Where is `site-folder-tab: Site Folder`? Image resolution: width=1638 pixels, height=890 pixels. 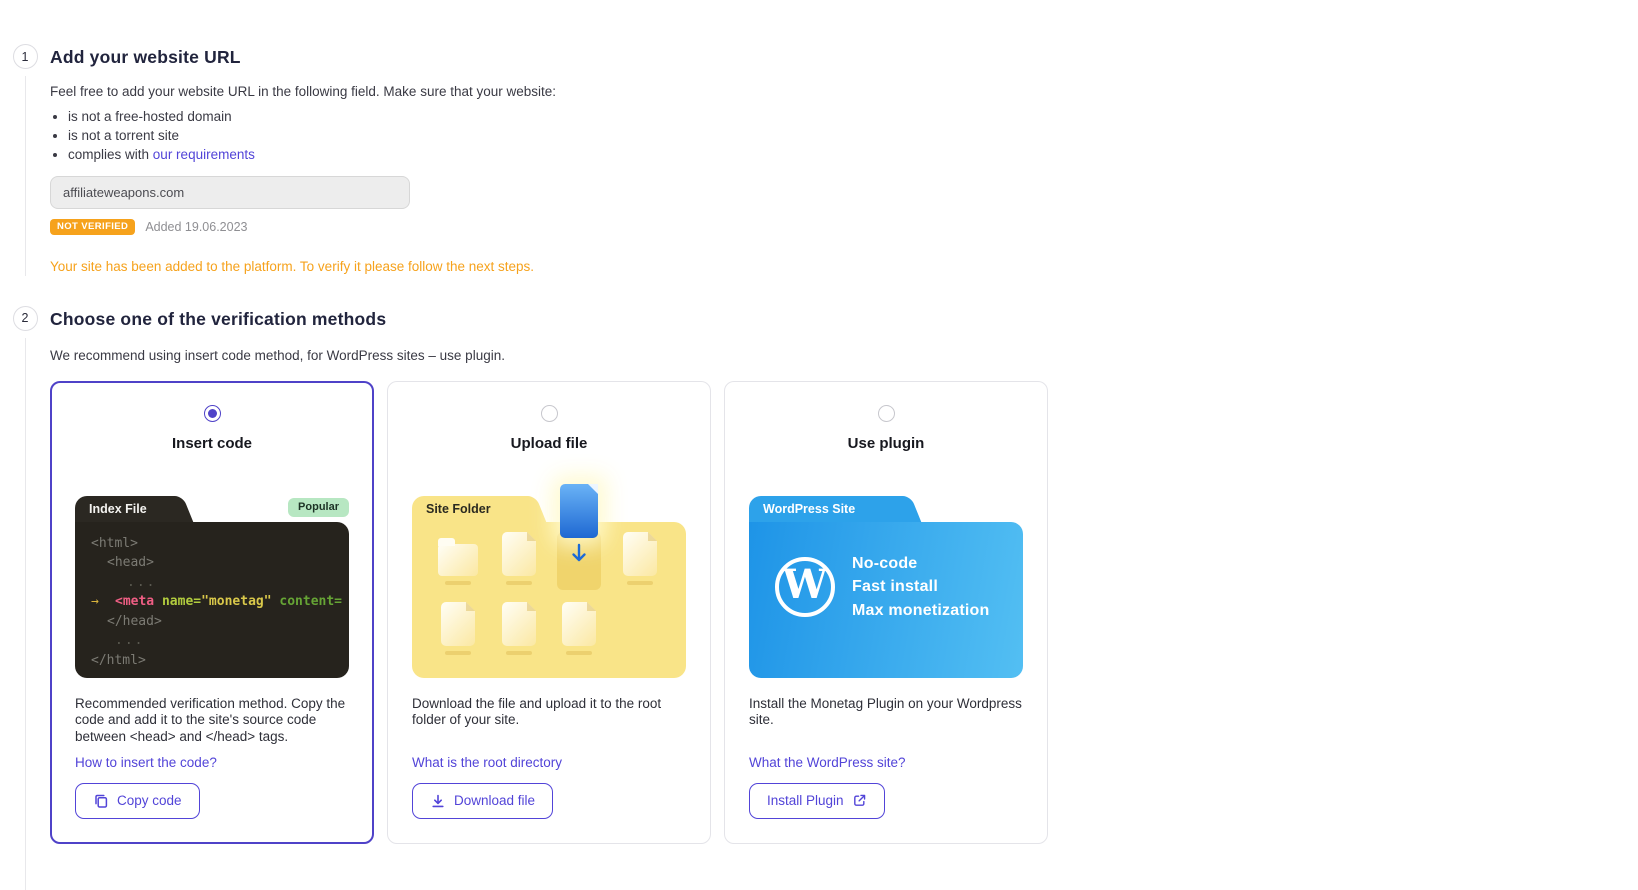 site-folder-tab: Site Folder is located at coordinates (472, 508).